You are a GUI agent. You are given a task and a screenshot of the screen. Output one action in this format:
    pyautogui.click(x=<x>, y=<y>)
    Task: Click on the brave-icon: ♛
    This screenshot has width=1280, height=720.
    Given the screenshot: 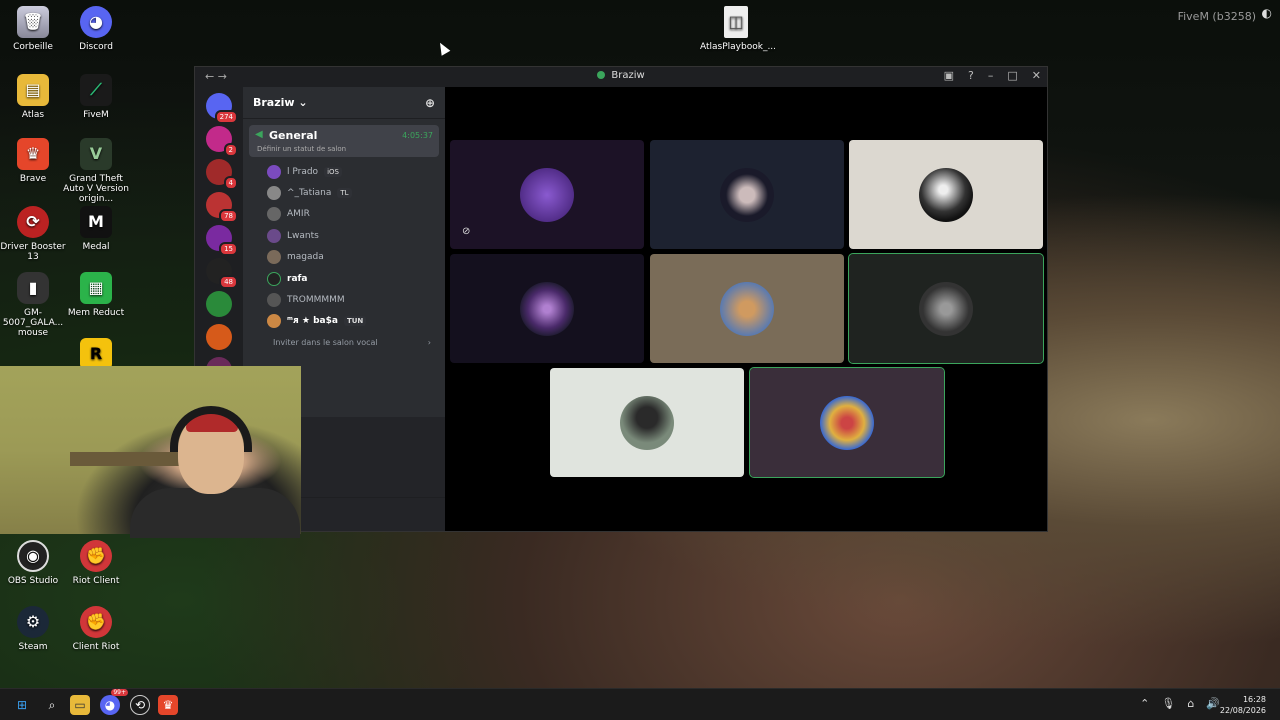 What is the action you would take?
    pyautogui.click(x=33, y=154)
    